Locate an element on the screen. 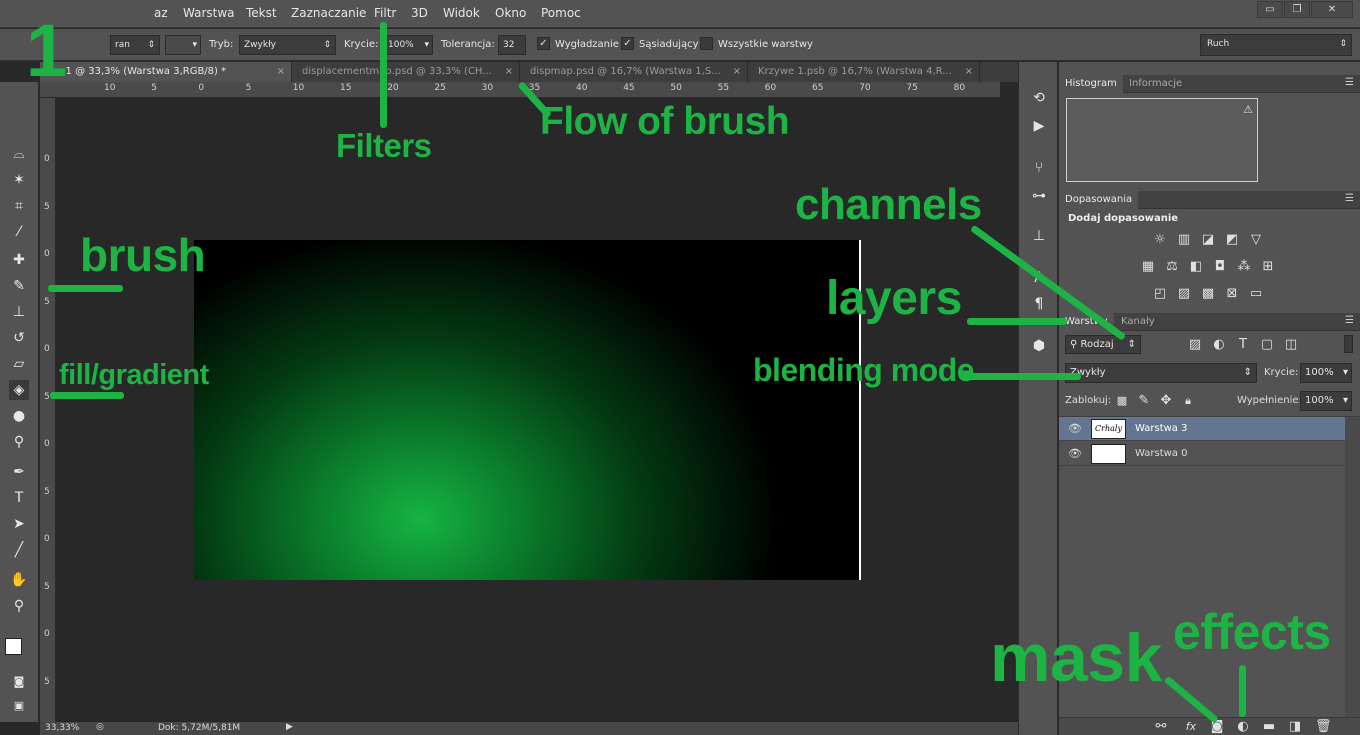  lock-transparency-icon: ▩ is located at coordinates (1122, 401).